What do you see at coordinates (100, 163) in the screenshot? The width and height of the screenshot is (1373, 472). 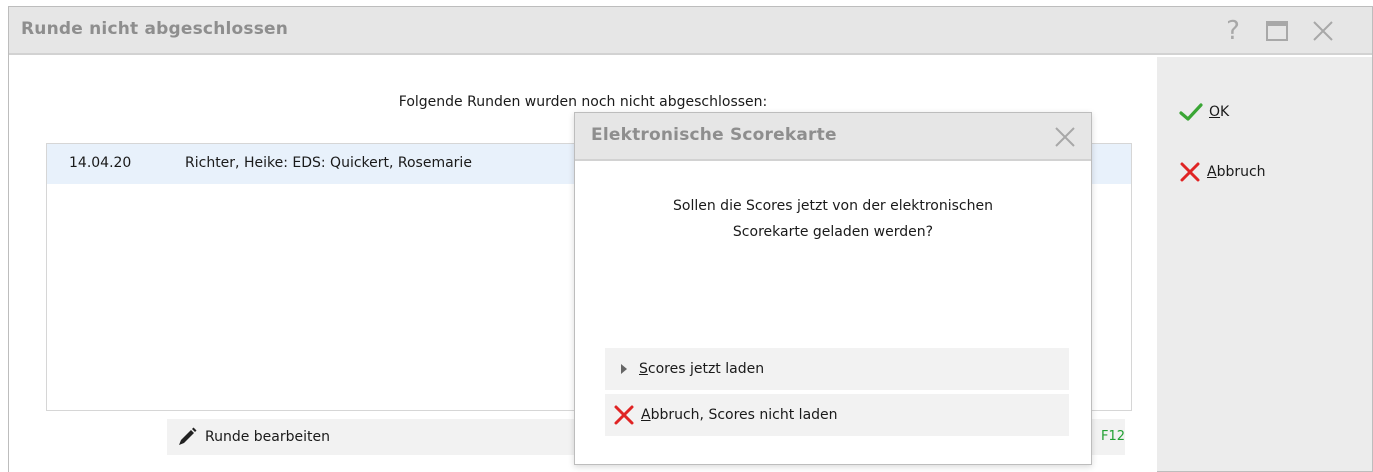 I see `round-date: 14.04.20` at bounding box center [100, 163].